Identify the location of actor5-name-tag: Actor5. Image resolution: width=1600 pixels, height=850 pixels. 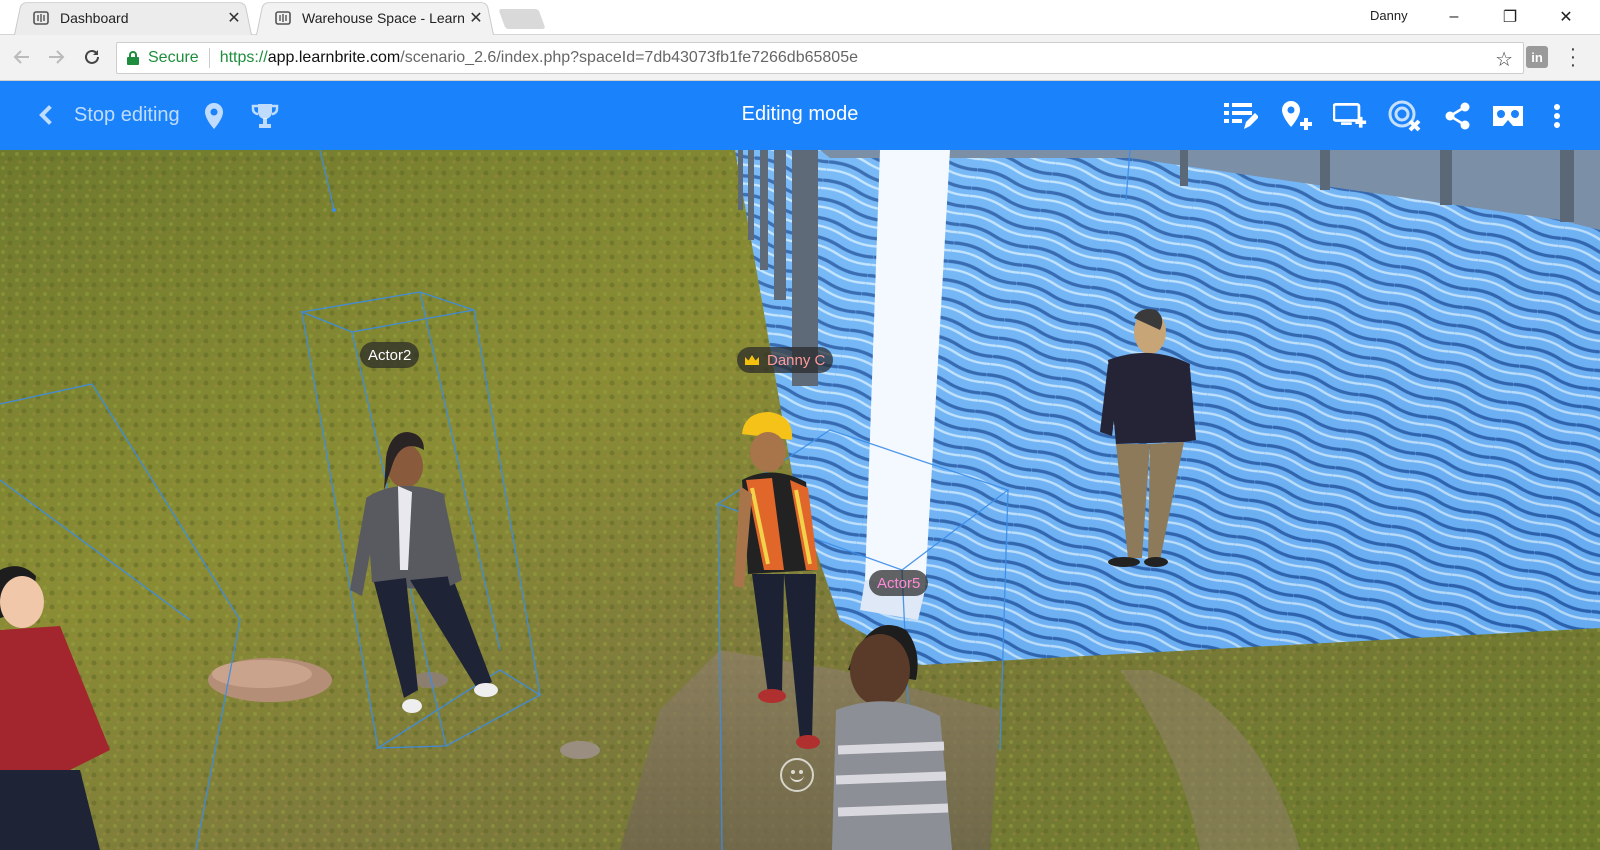
(899, 583).